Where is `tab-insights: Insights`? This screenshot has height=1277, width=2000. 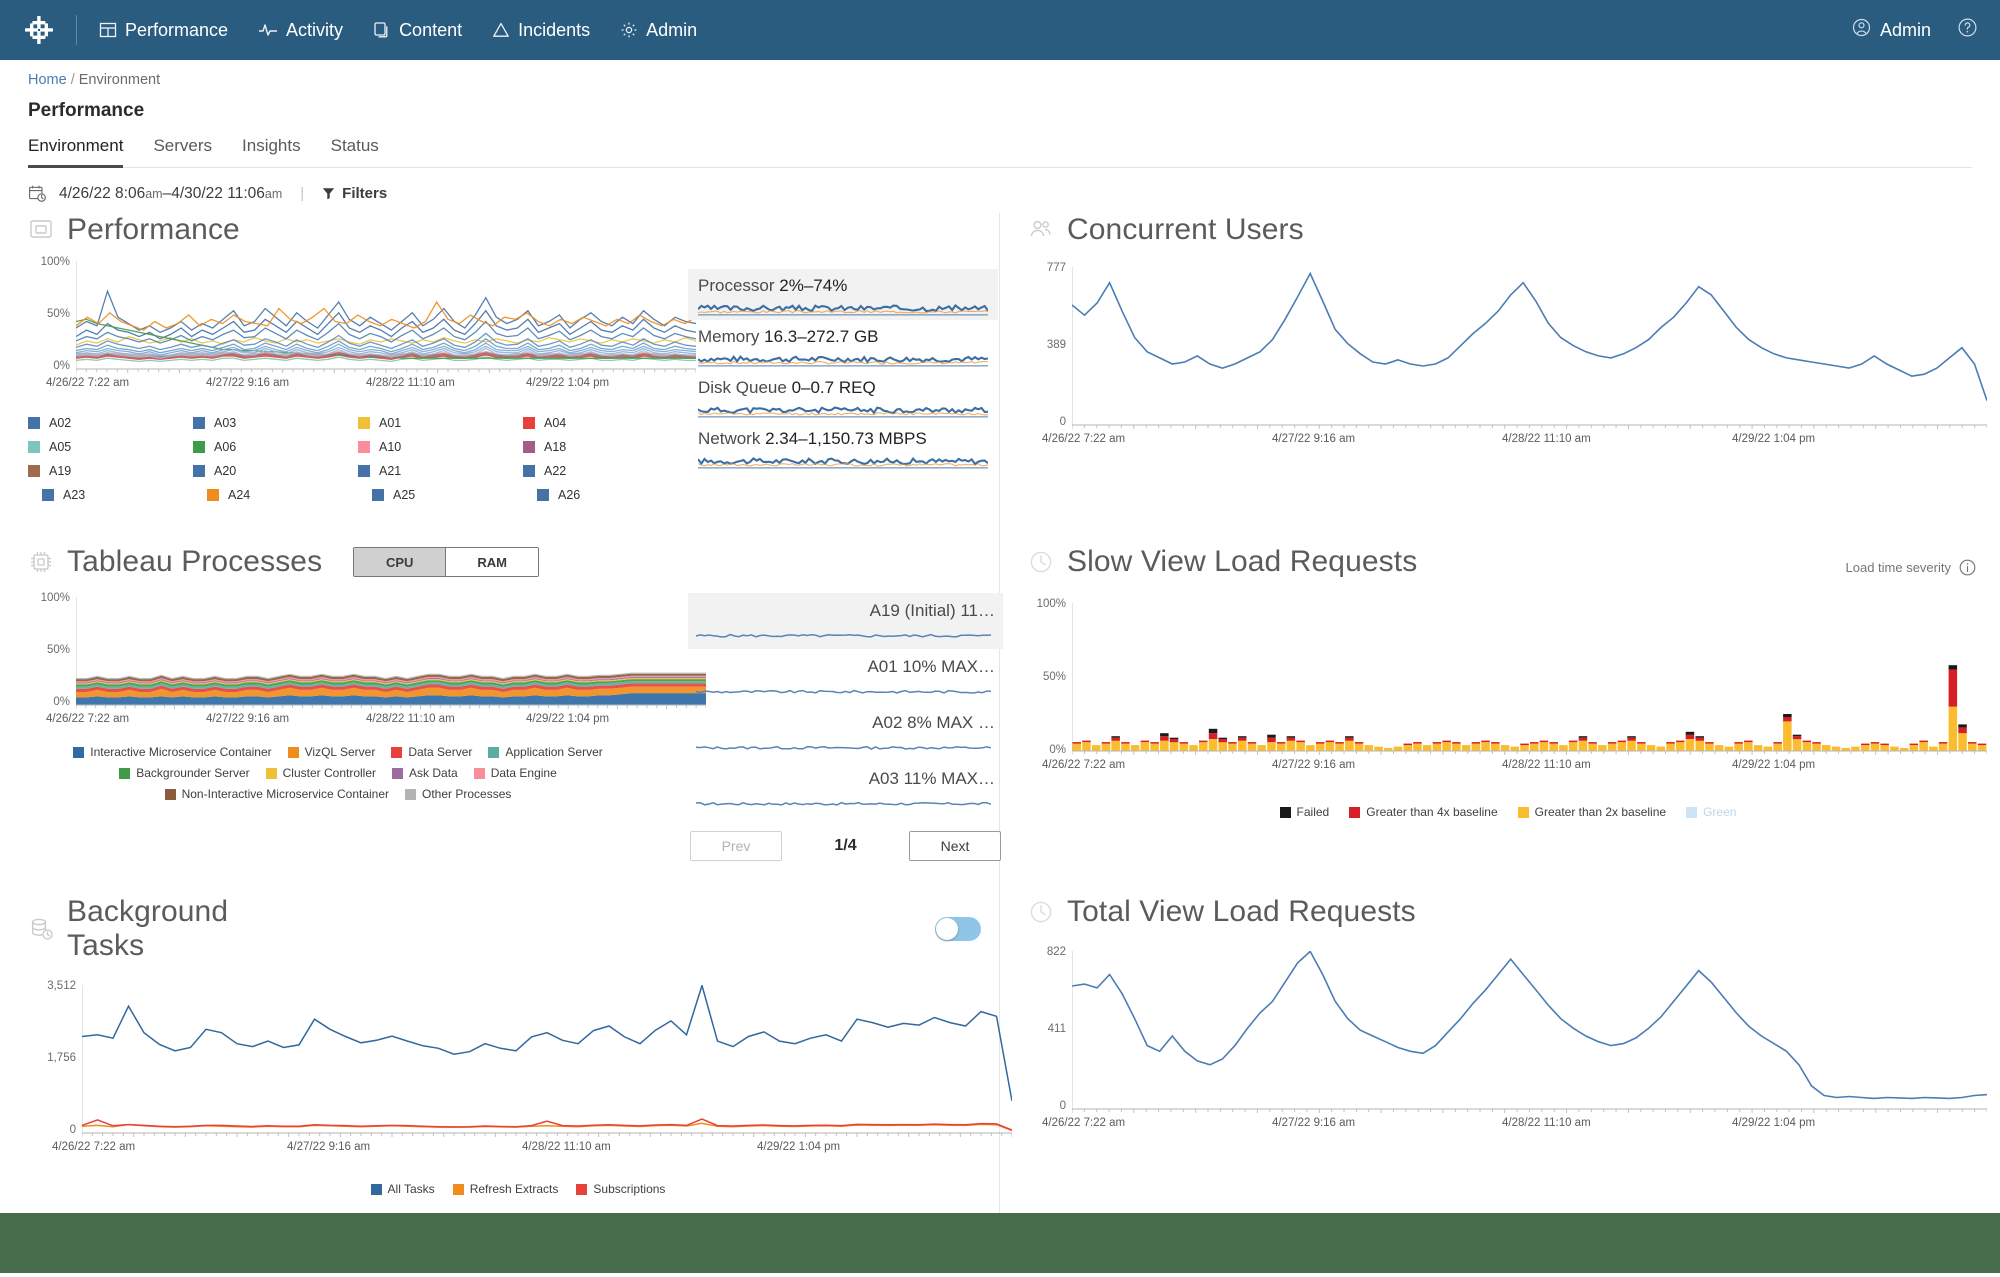 tab-insights: Insights is located at coordinates (271, 152).